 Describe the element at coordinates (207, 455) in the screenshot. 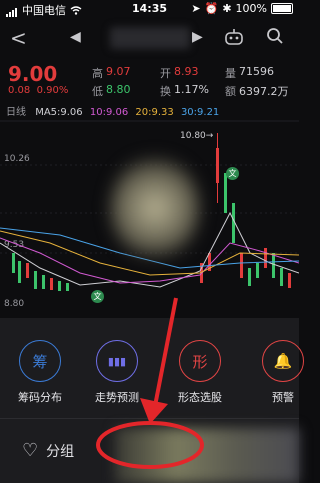

I see `blurred-region` at that location.